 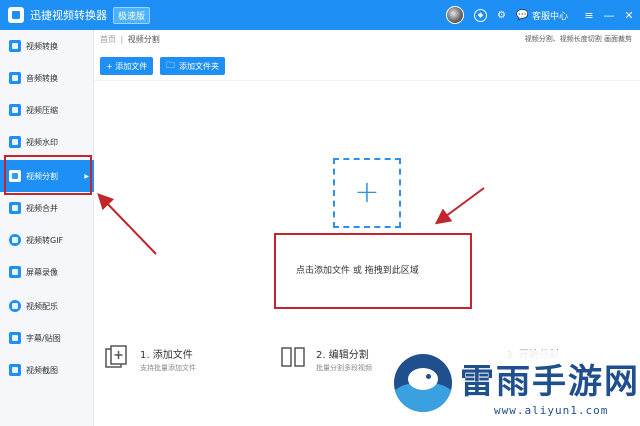 I want to click on step-add-file: 1. 添加文件 支持批量添加文件, so click(x=184, y=359).